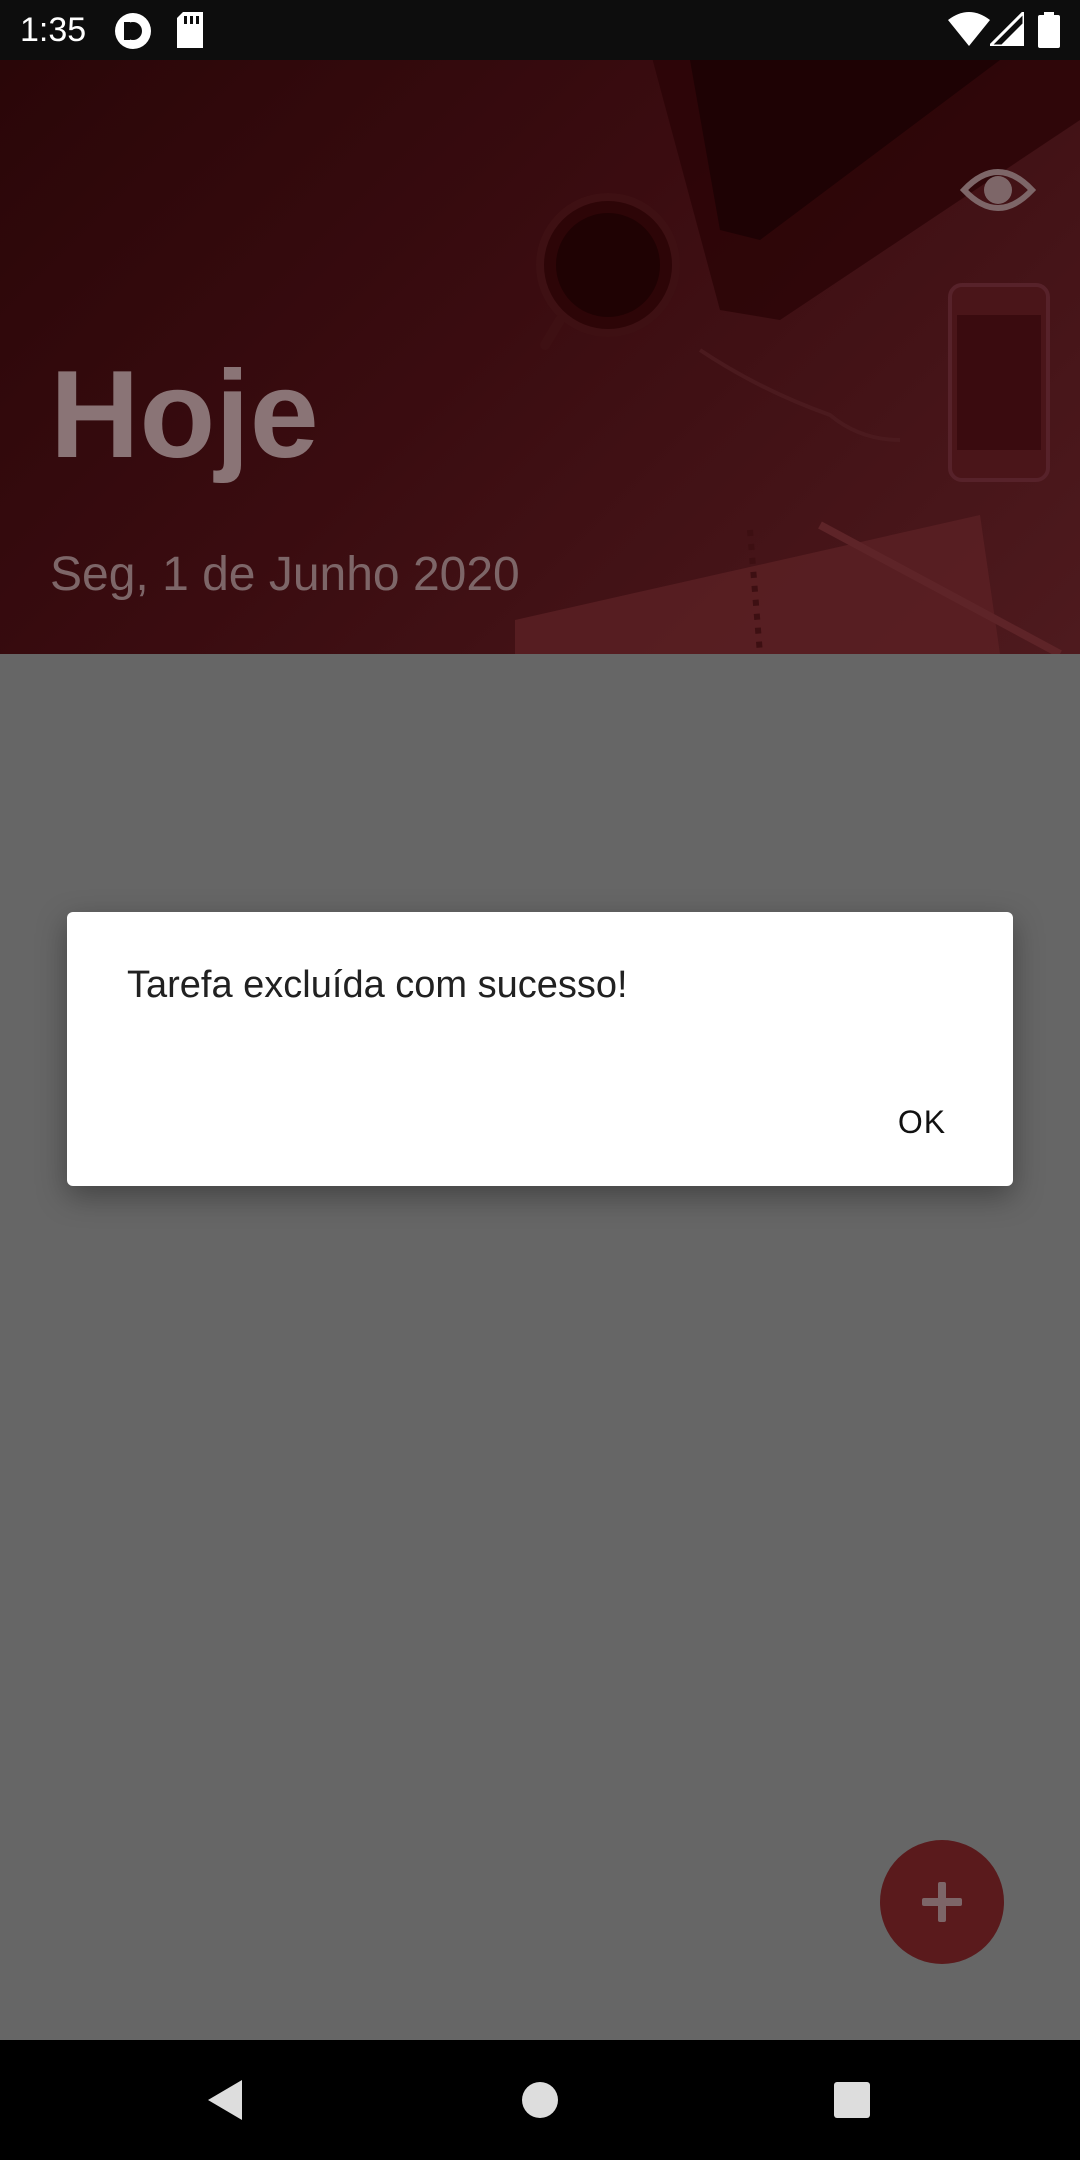 The image size is (1080, 2160). Describe the element at coordinates (540, 30) in the screenshot. I see `status-bar: 1:35` at that location.